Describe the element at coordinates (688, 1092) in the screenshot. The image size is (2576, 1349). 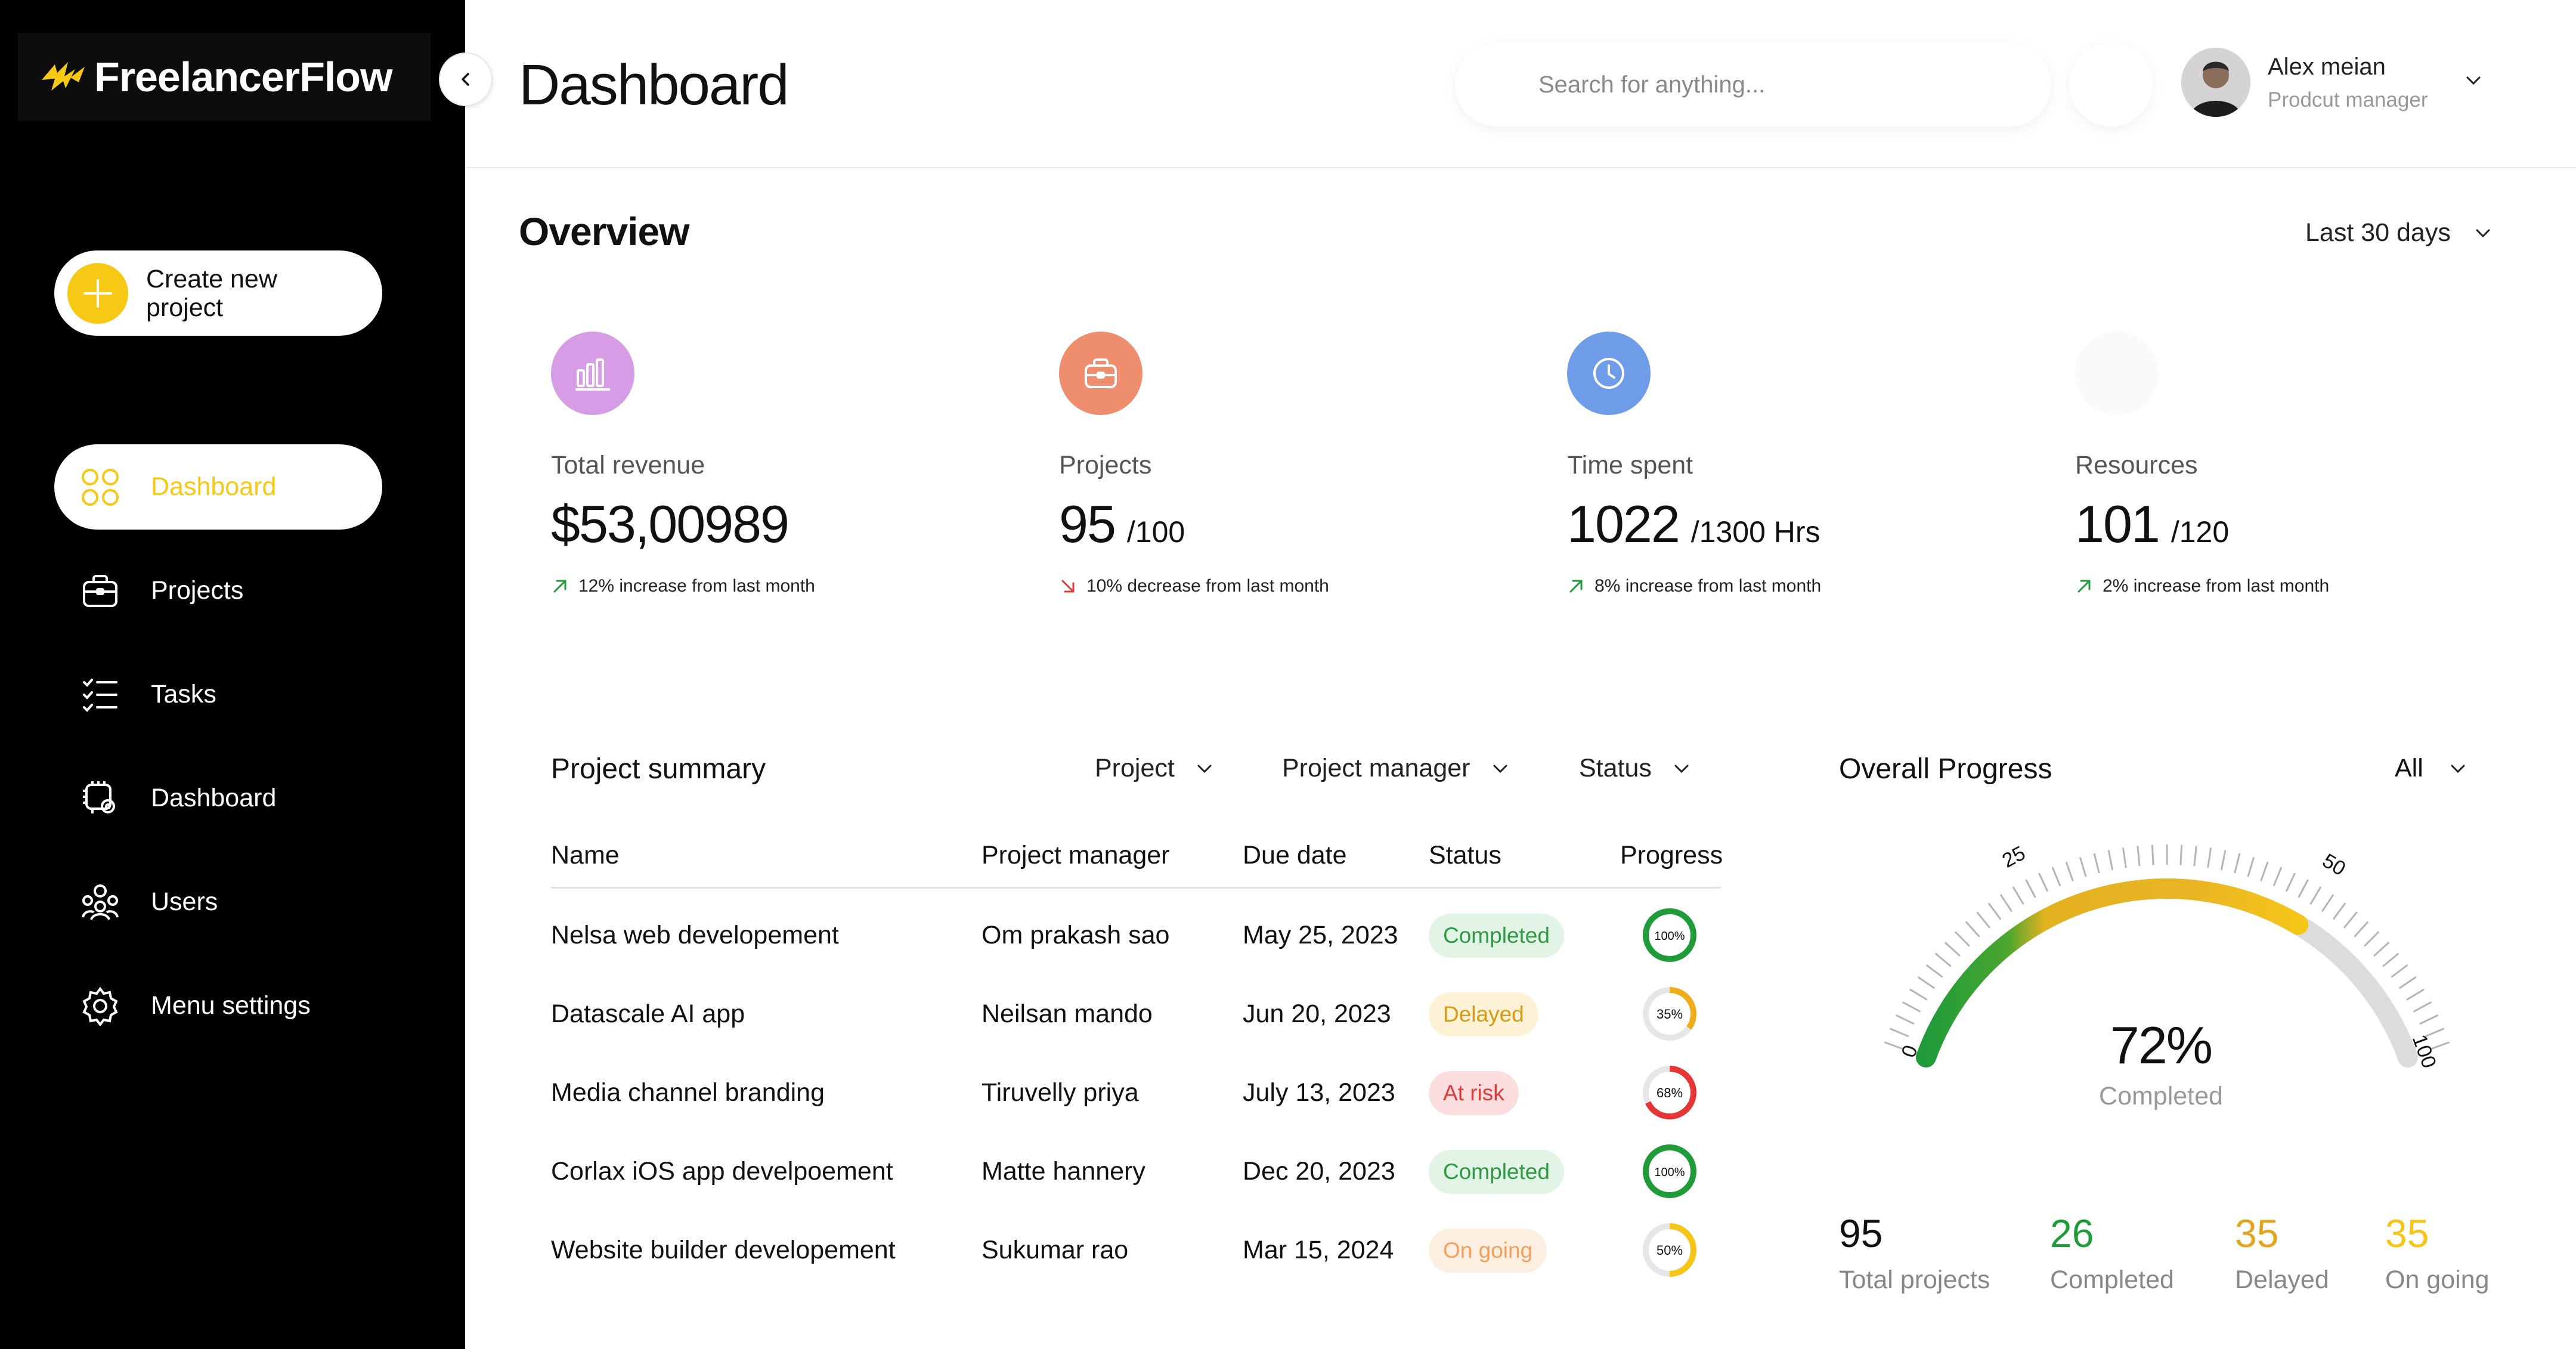
I see `cell-project-name: Media channel branding` at that location.